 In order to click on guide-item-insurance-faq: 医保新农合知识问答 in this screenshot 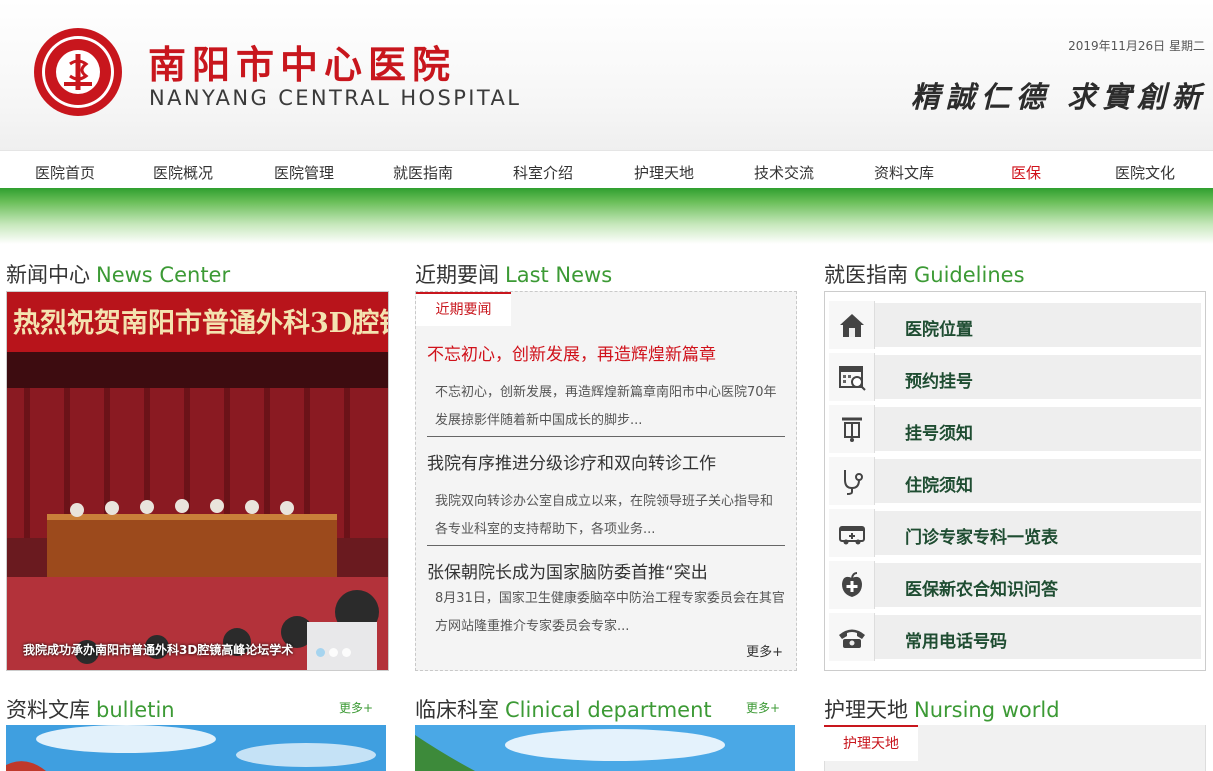, I will do `click(1015, 585)`.